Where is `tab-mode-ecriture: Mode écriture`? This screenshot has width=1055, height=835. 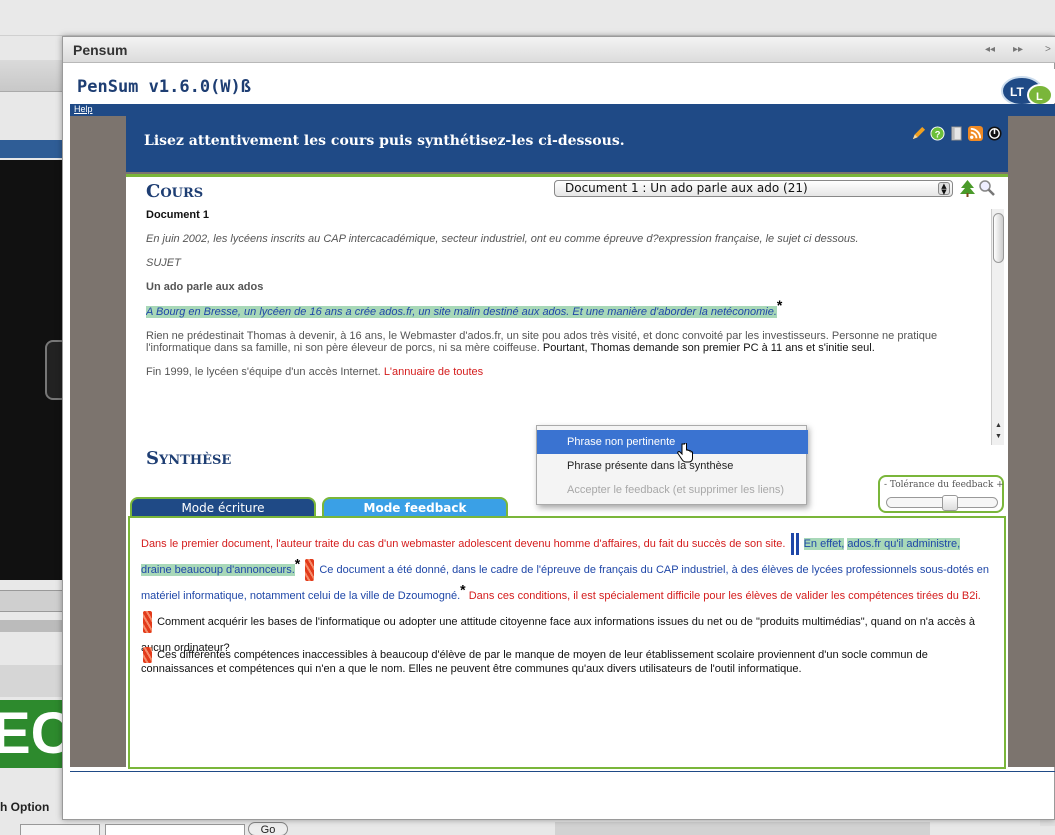
tab-mode-ecriture: Mode écriture is located at coordinates (223, 507).